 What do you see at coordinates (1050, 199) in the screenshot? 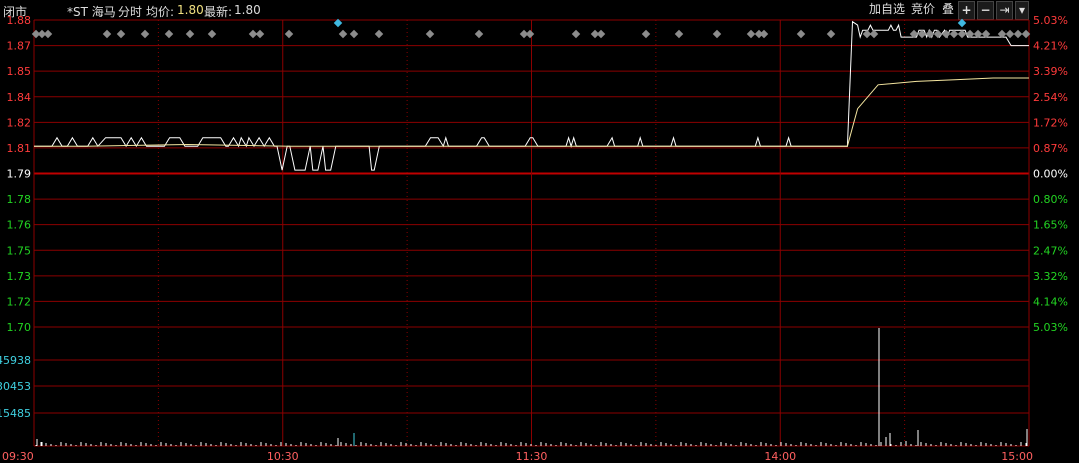
I see `pct-tick-label: 0.80%` at bounding box center [1050, 199].